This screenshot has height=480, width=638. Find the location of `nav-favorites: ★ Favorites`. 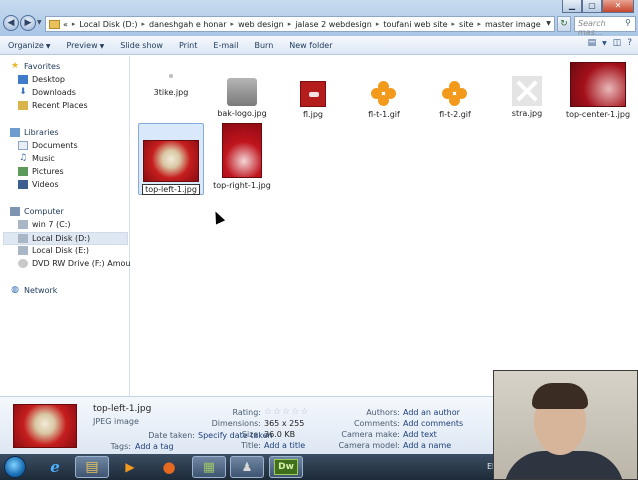

nav-favorites: ★ Favorites is located at coordinates (35, 67).